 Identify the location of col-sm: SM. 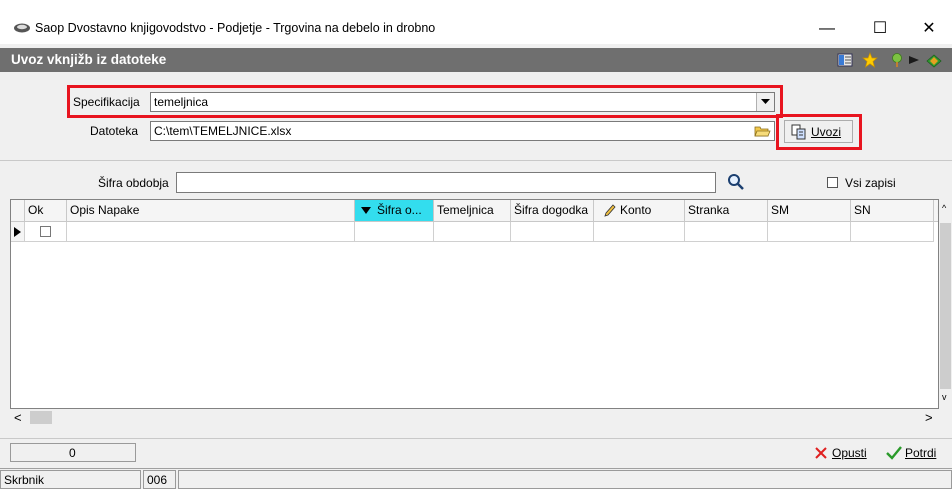
(809, 211).